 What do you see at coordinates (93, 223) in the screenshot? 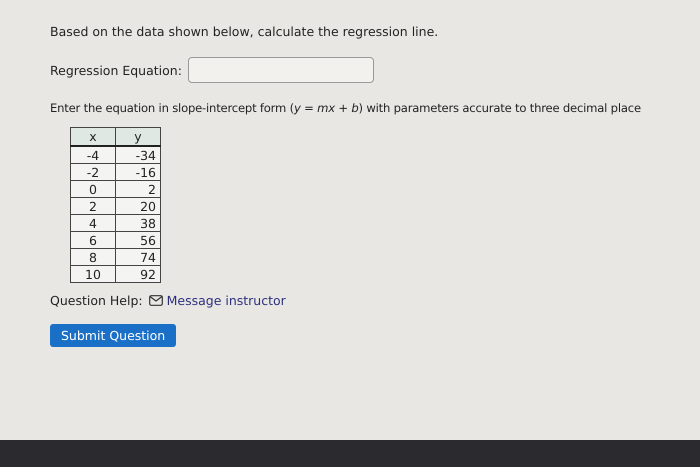
I see `table-cell: 4` at bounding box center [93, 223].